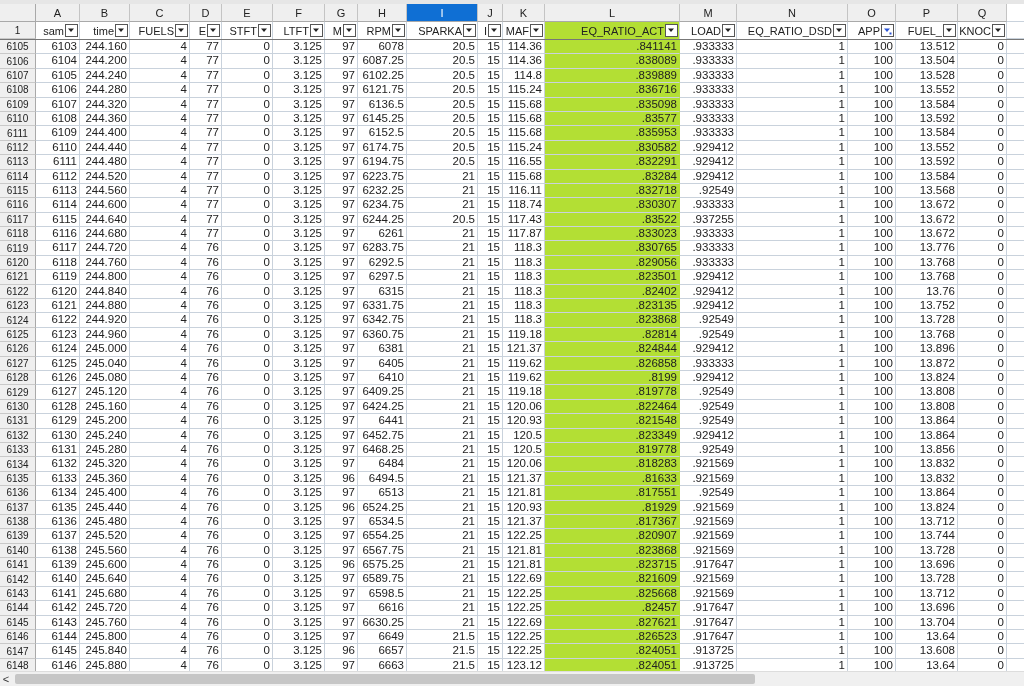 Image resolution: width=1024 pixels, height=686 pixels. Describe the element at coordinates (18, 421) in the screenshot. I see `row-header: 6131` at that location.